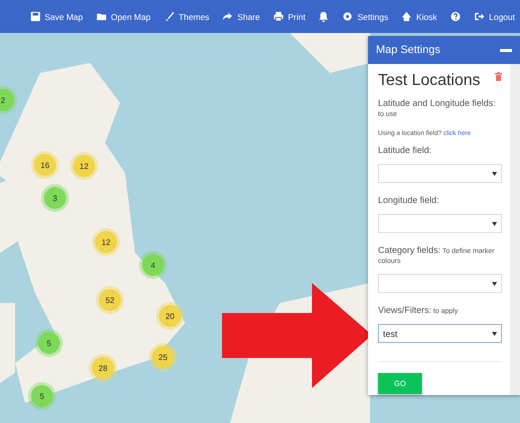  I want to click on cluster-marker: 16, so click(45, 165).